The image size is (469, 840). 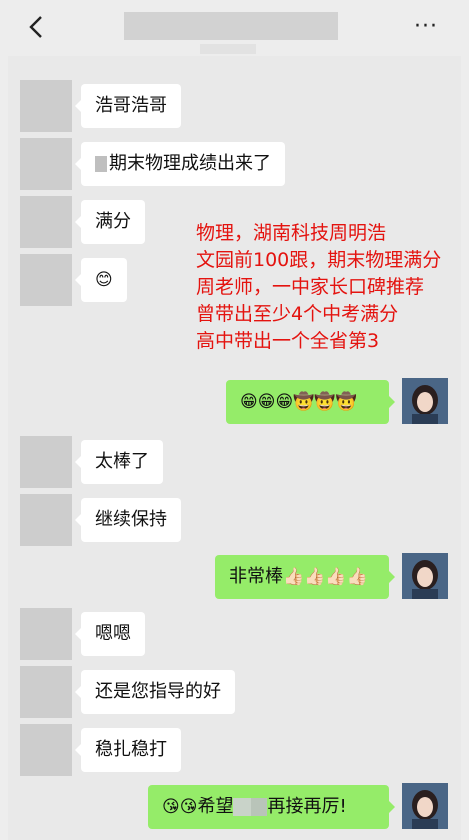 I want to click on message-bubble-sent: 非常棒👍🏻👍🏻👍🏻👍🏻, so click(x=305, y=577).